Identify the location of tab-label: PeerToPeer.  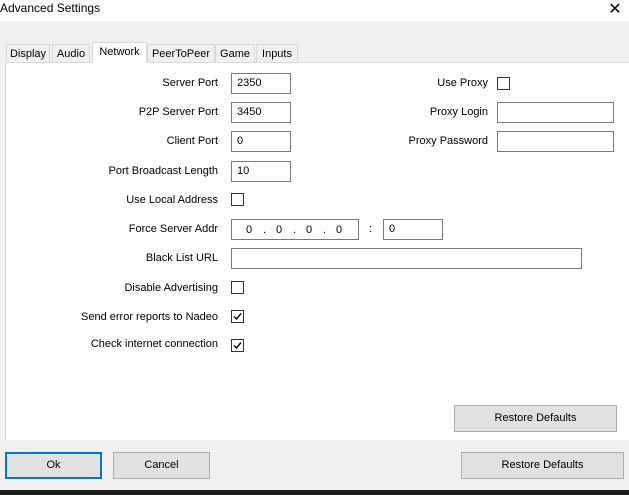
(181, 54).